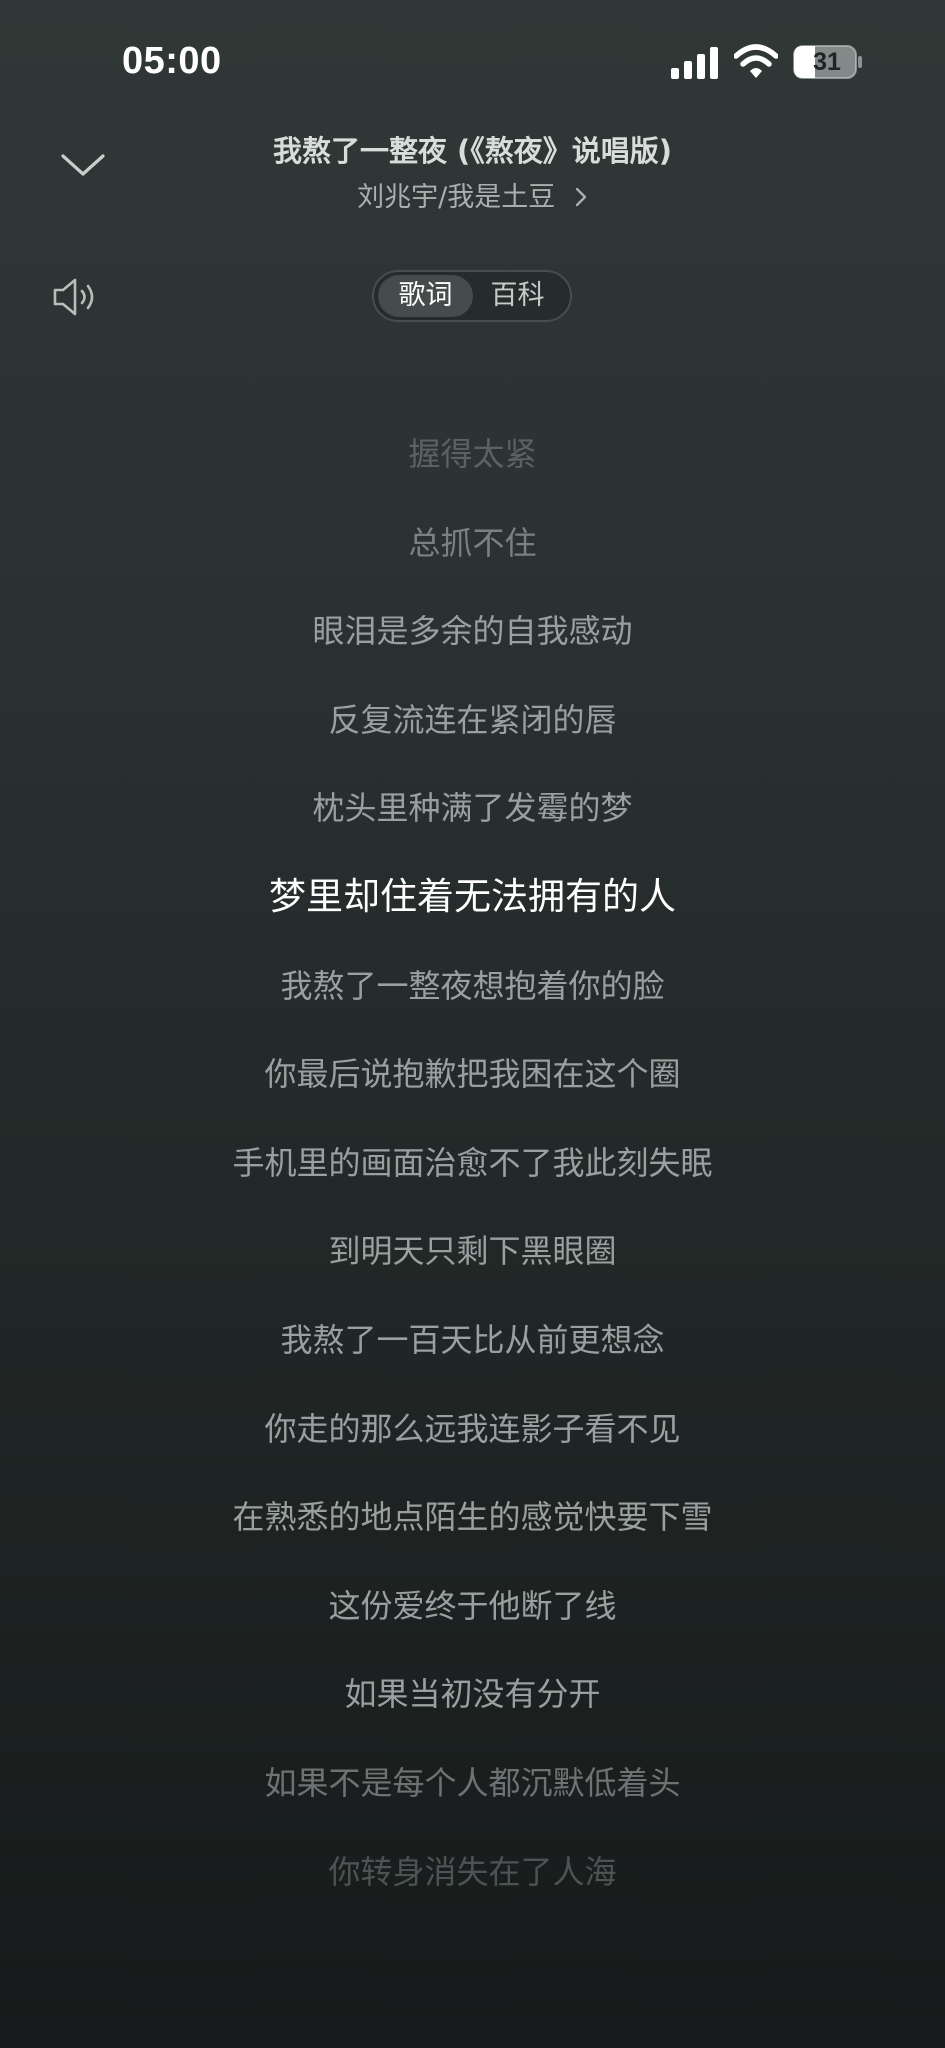 This screenshot has width=945, height=2048. Describe the element at coordinates (756, 61) in the screenshot. I see `wifi-icon` at that location.